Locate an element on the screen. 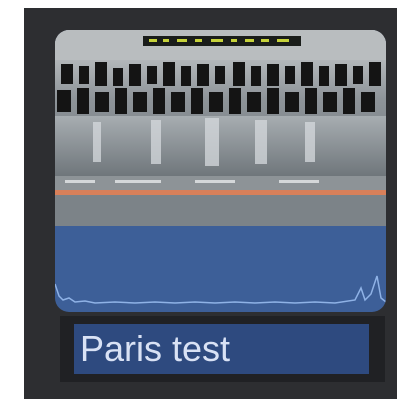 The width and height of the screenshot is (407, 399). clip-name-bar: Paris test is located at coordinates (222, 349).